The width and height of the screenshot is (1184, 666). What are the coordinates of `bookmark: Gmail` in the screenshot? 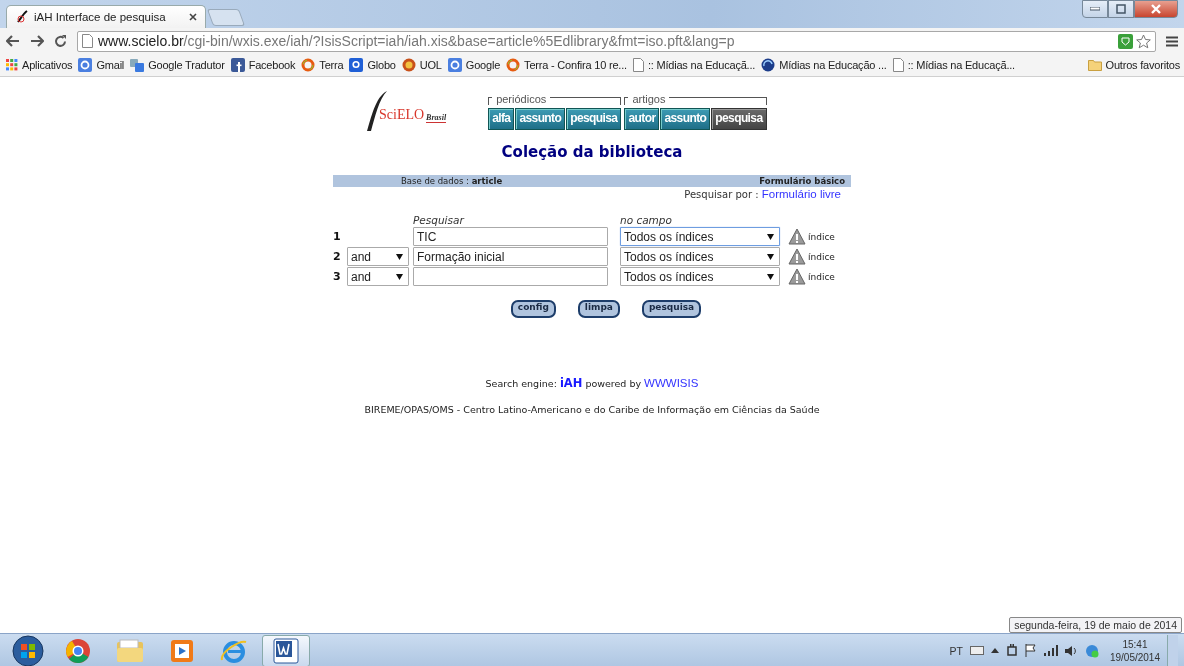 It's located at (101, 65).